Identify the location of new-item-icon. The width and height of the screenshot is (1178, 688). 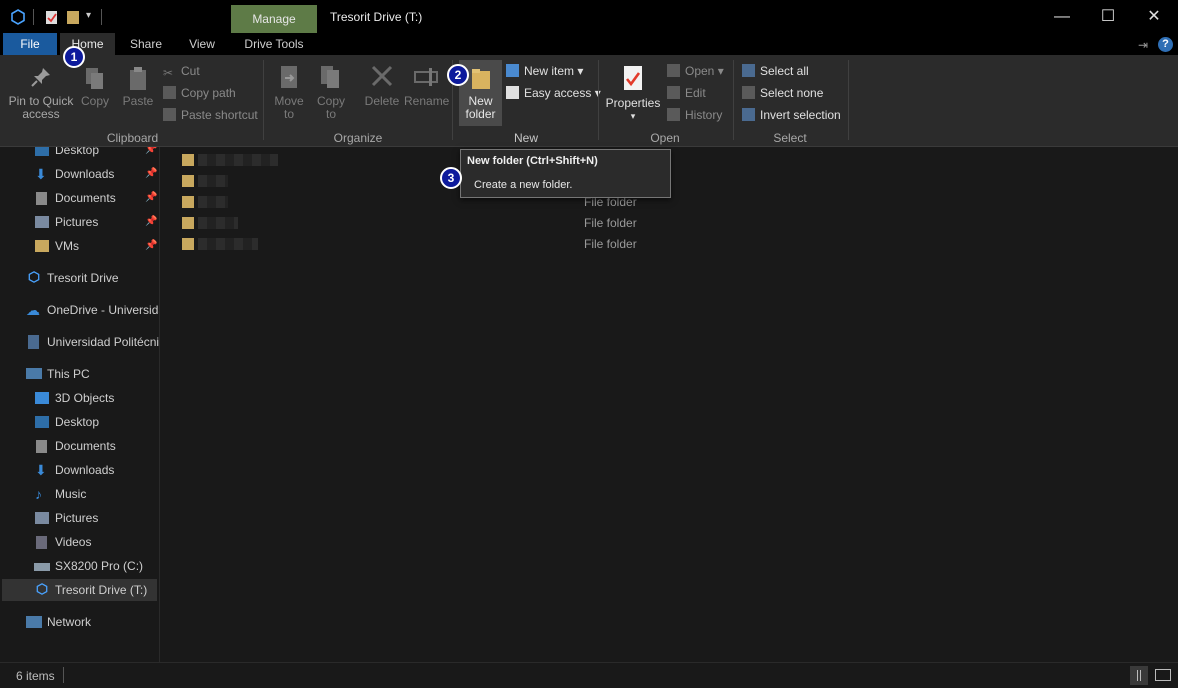
(512, 70).